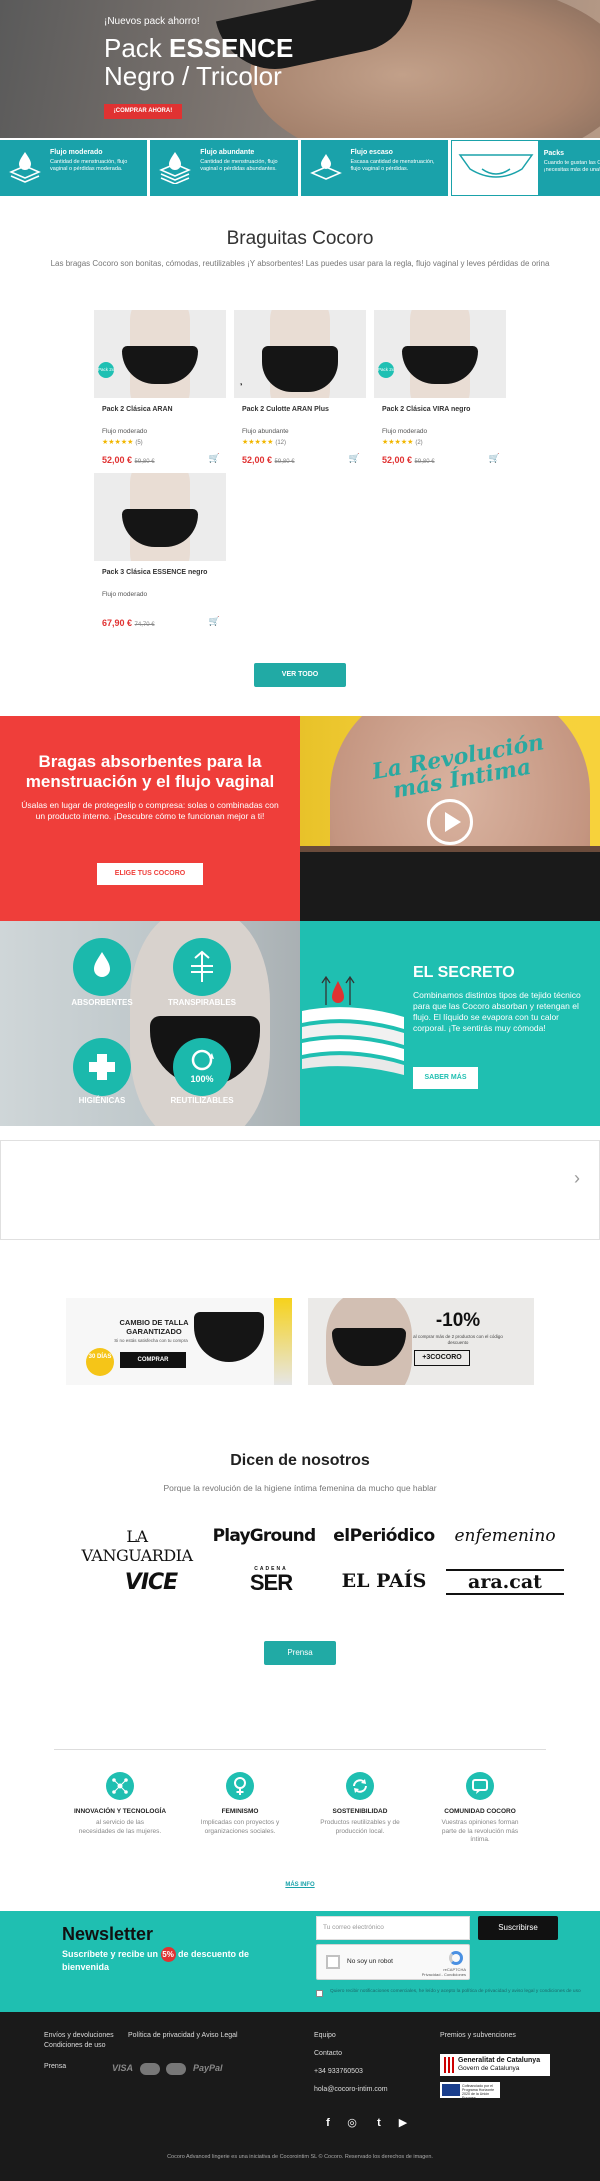 This screenshot has width=600, height=2181. I want to click on moon-icon: ◑, so click(241, 385).